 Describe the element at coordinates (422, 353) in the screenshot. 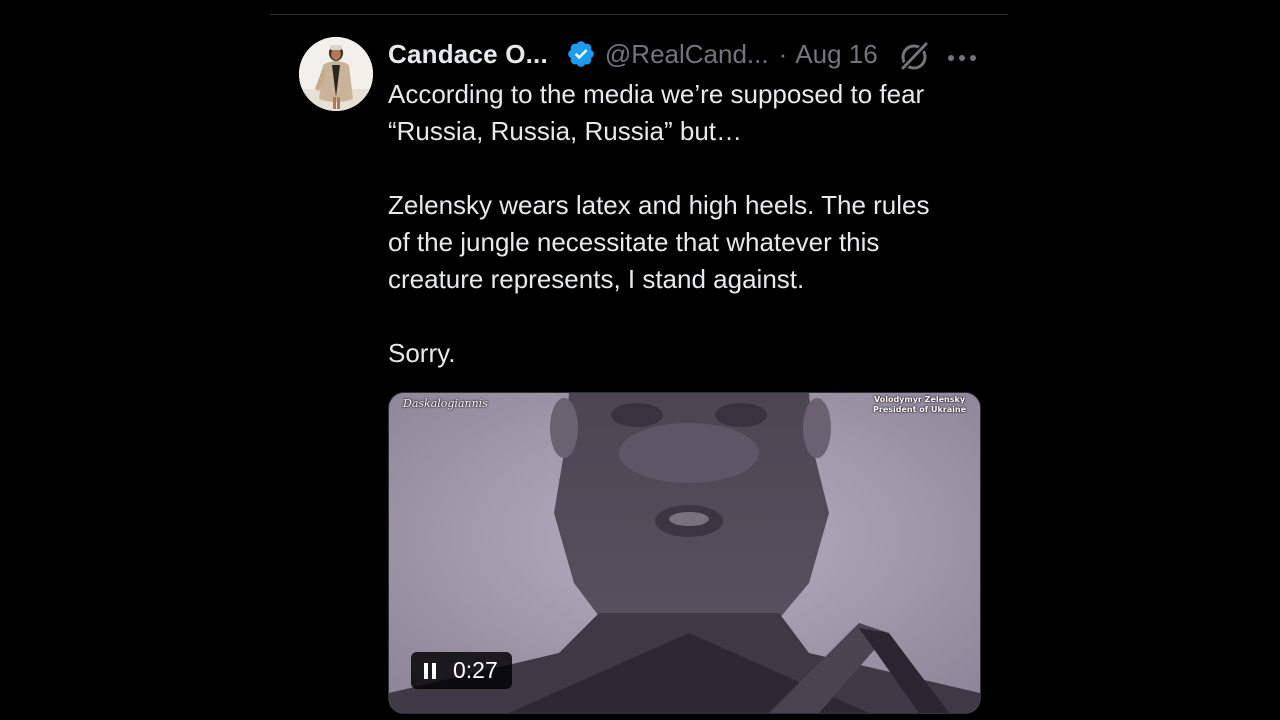

I see `post-text-paragraph: Sorry.` at that location.